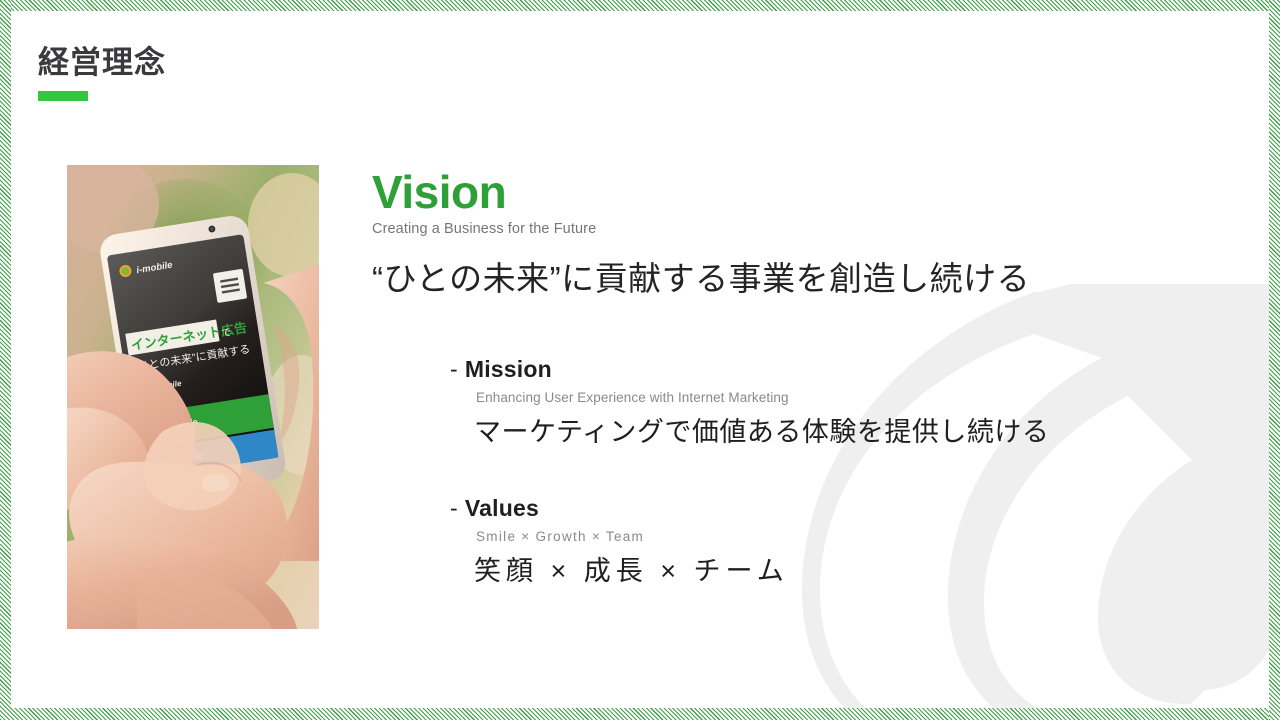 The height and width of the screenshot is (720, 1280). I want to click on values-dash: -, so click(454, 507).